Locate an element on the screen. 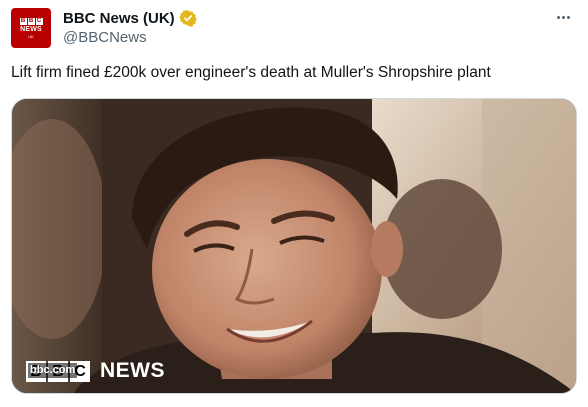 The width and height of the screenshot is (588, 407). avatar-block-2: B is located at coordinates (31, 21).